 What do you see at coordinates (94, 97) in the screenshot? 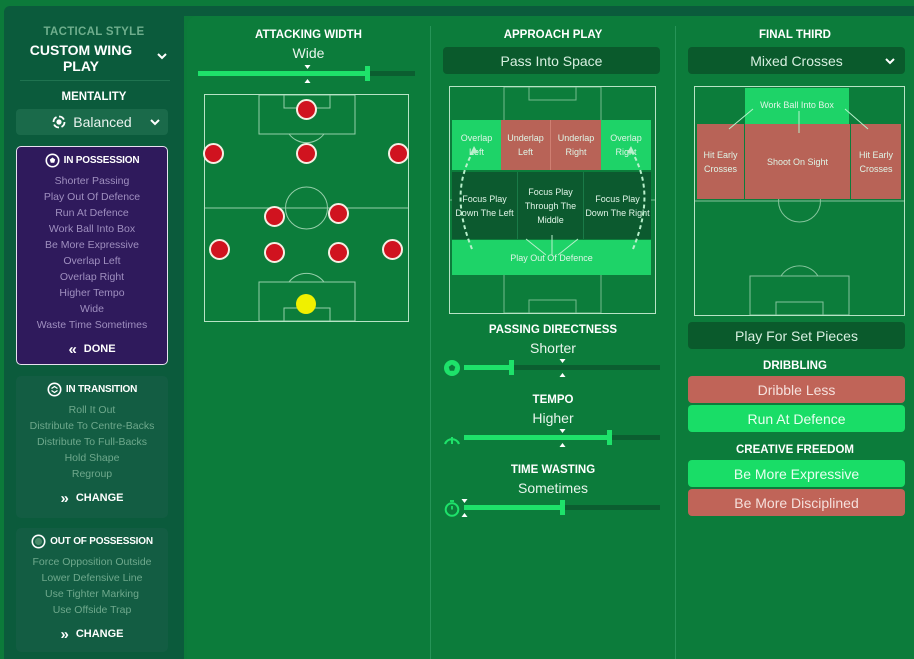
I see `mentality-label: MENTALITY` at bounding box center [94, 97].